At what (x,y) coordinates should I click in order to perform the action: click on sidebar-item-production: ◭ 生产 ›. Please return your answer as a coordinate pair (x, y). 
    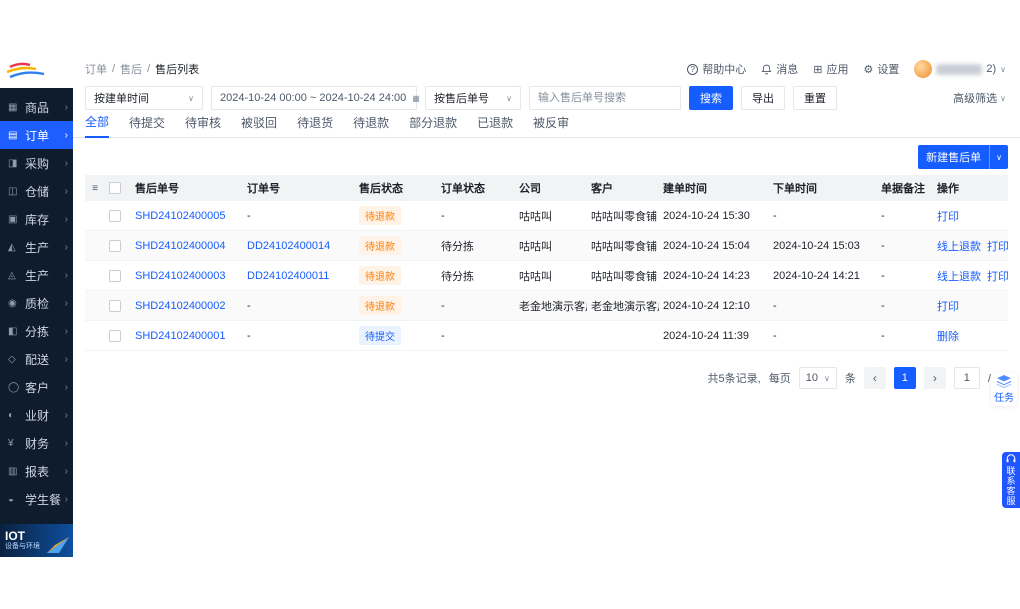
    Looking at the image, I should click on (36, 247).